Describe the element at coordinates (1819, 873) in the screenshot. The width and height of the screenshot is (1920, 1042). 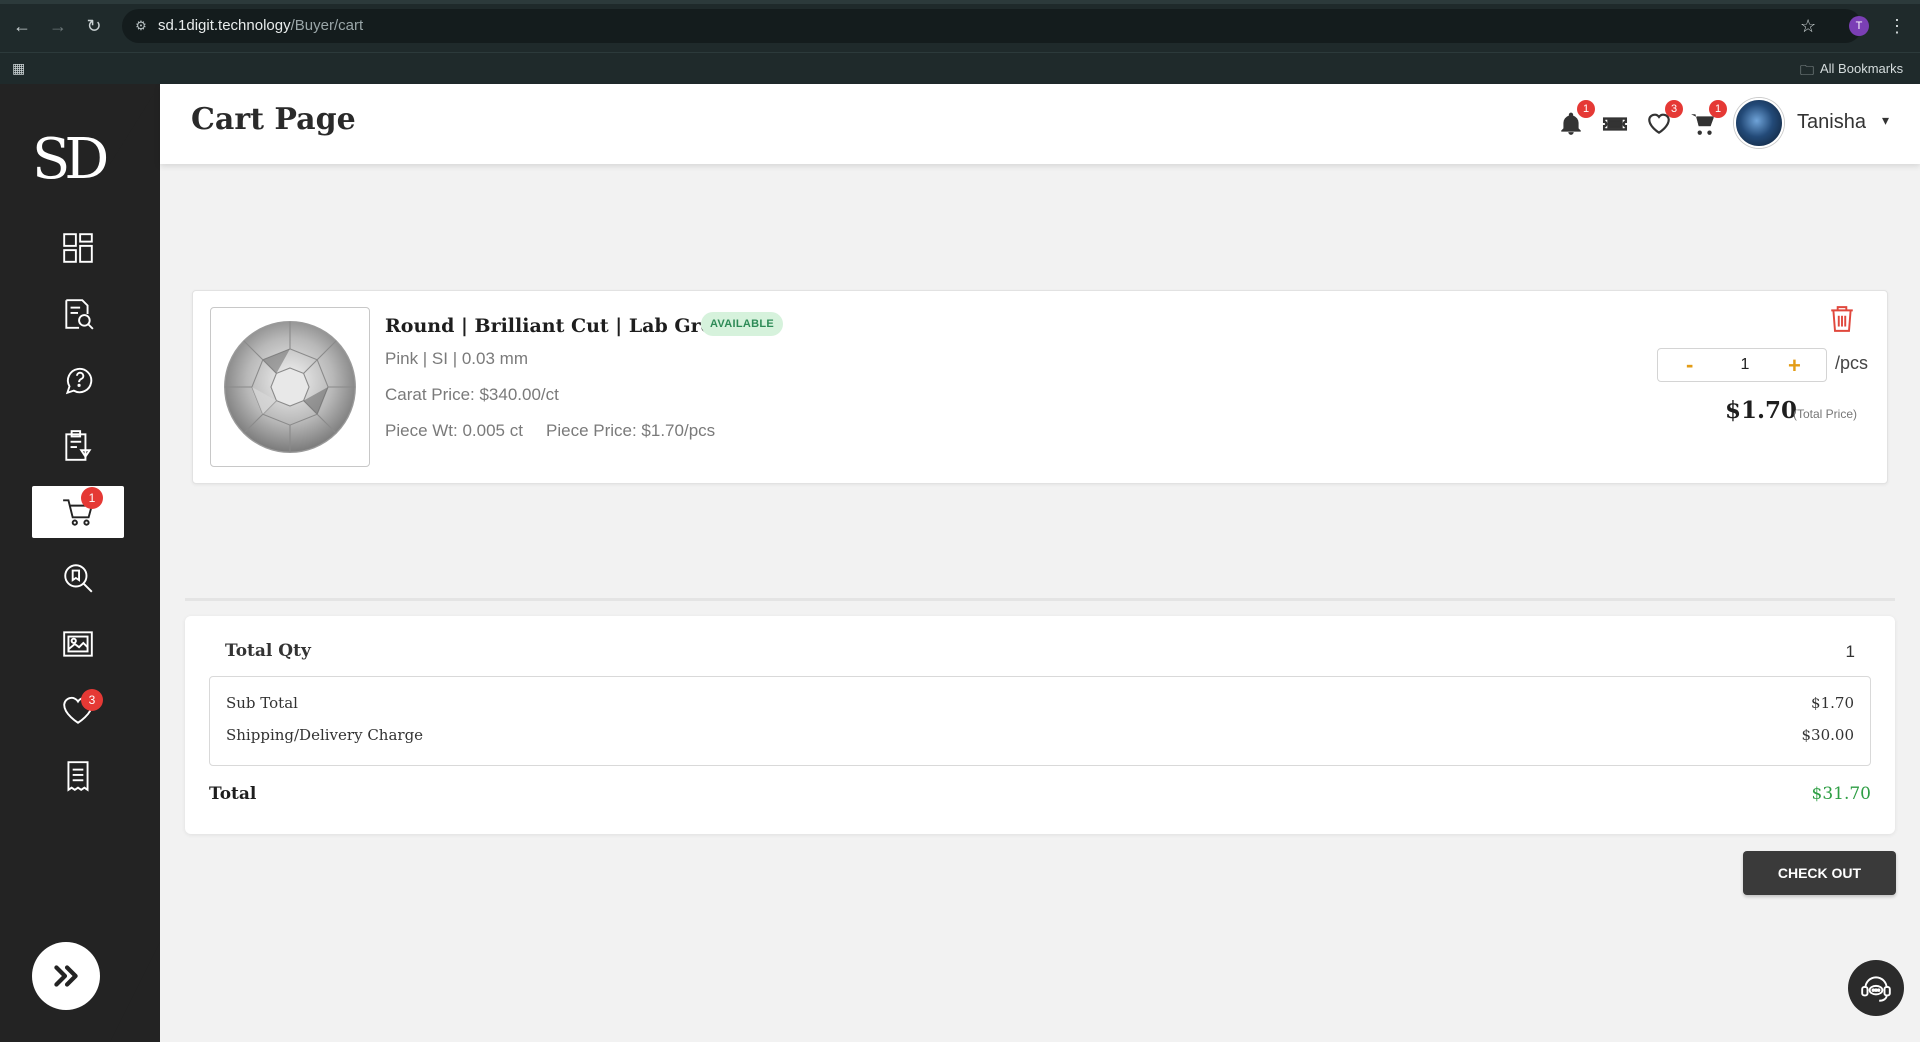
I see `checkout-button: CHECK OUT` at that location.